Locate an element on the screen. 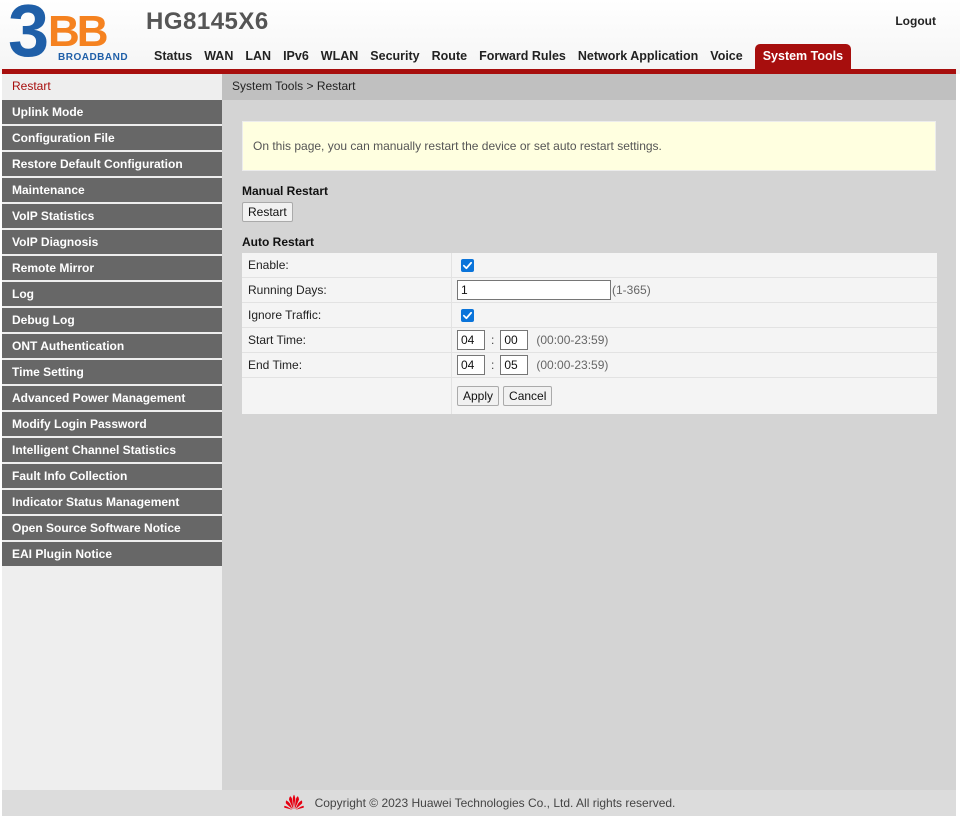 The height and width of the screenshot is (818, 960). sidebar-item-restore-default: Restore Default Configuration is located at coordinates (112, 165).